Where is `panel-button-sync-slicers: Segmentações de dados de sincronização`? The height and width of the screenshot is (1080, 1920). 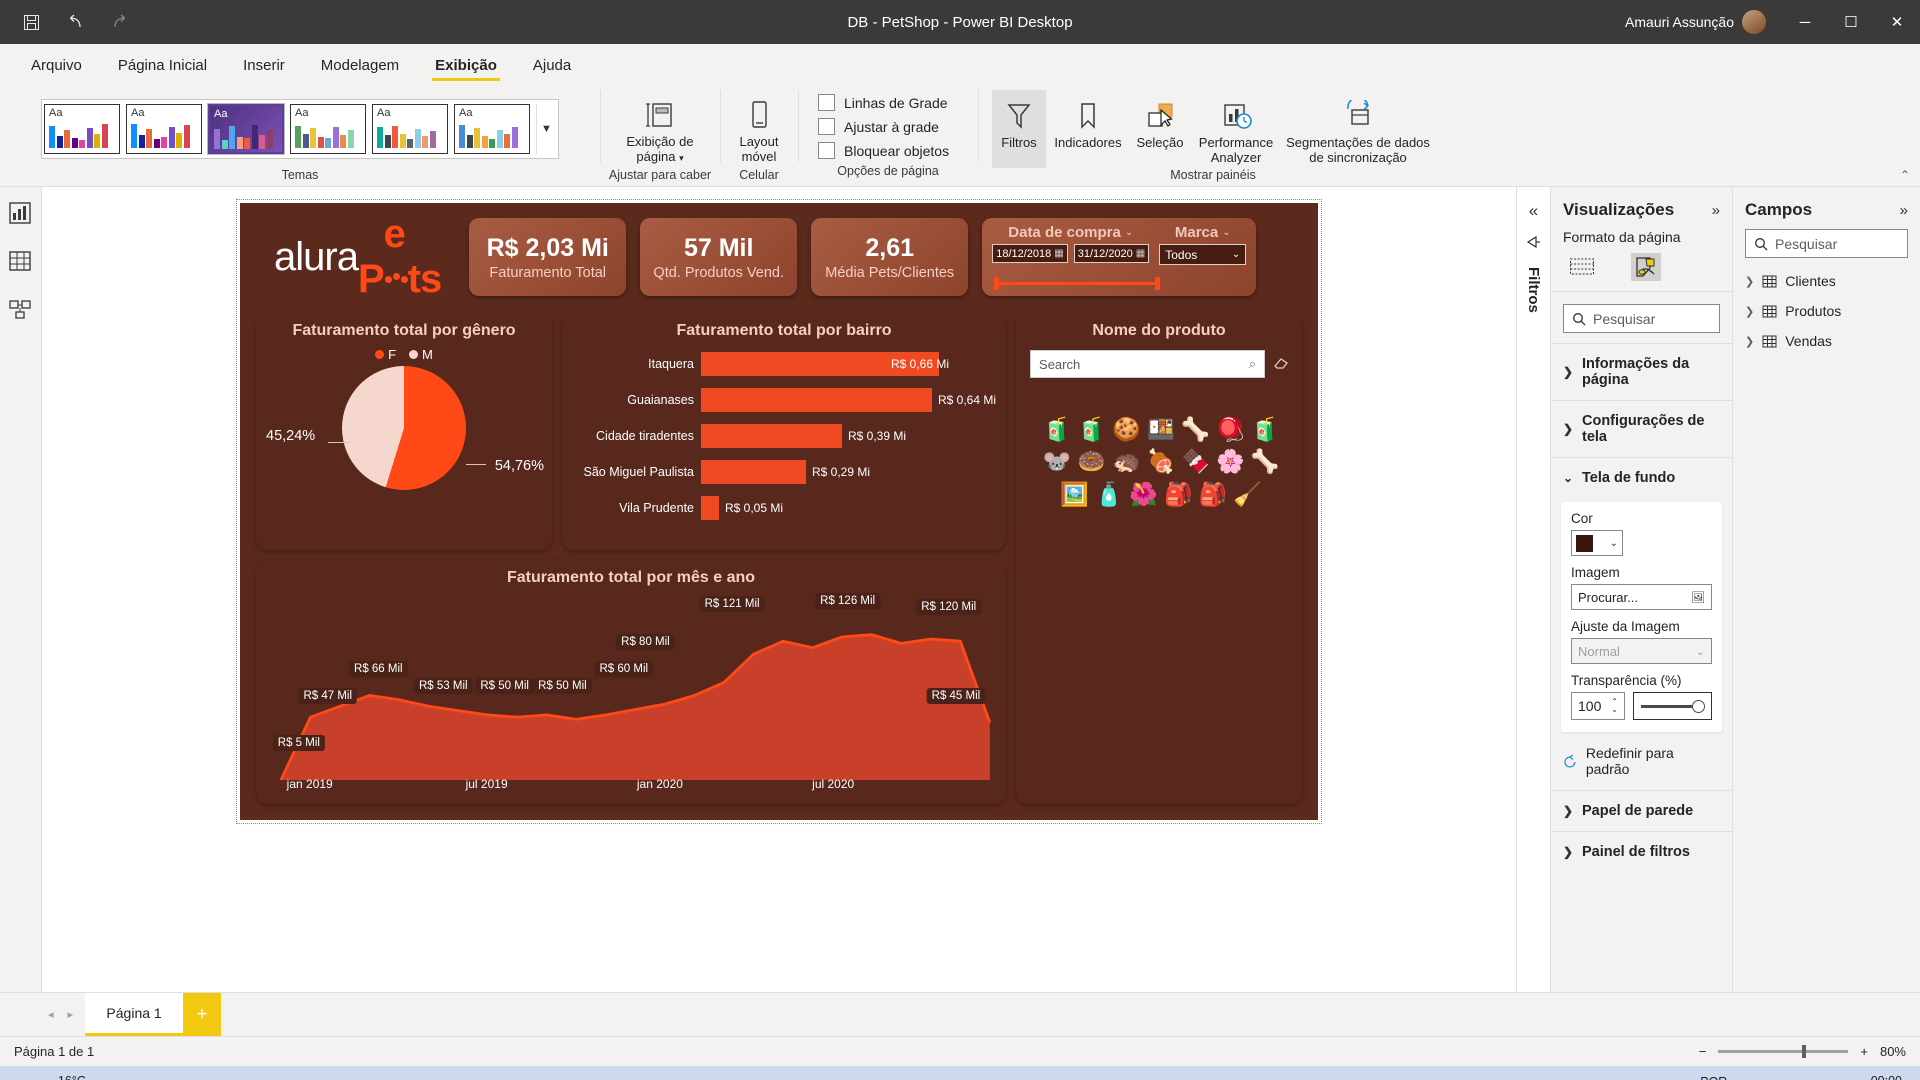
panel-button-sync-slicers: Segmentações de dados de sincronização is located at coordinates (1358, 129).